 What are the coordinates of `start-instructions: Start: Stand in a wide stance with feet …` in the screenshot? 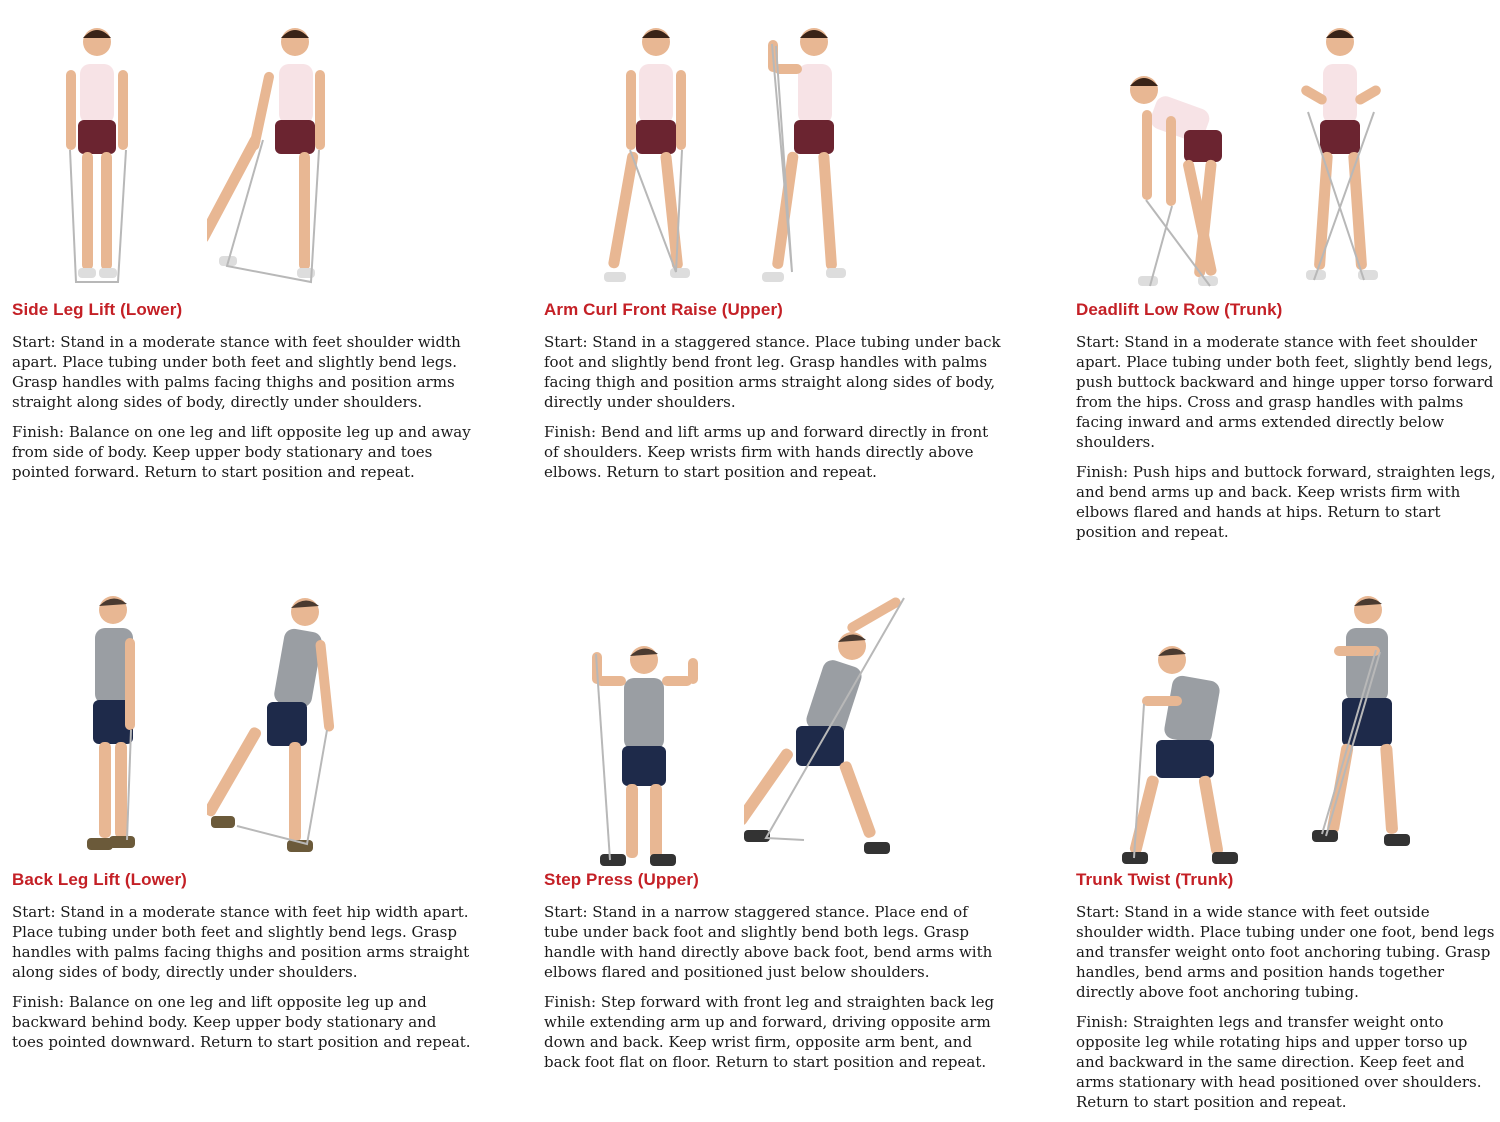 It's located at (1285, 952).